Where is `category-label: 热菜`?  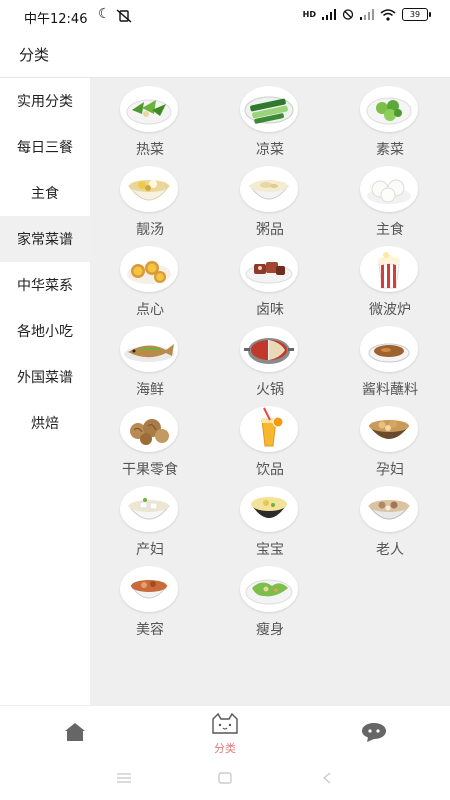
category-label: 热菜 is located at coordinates (150, 150).